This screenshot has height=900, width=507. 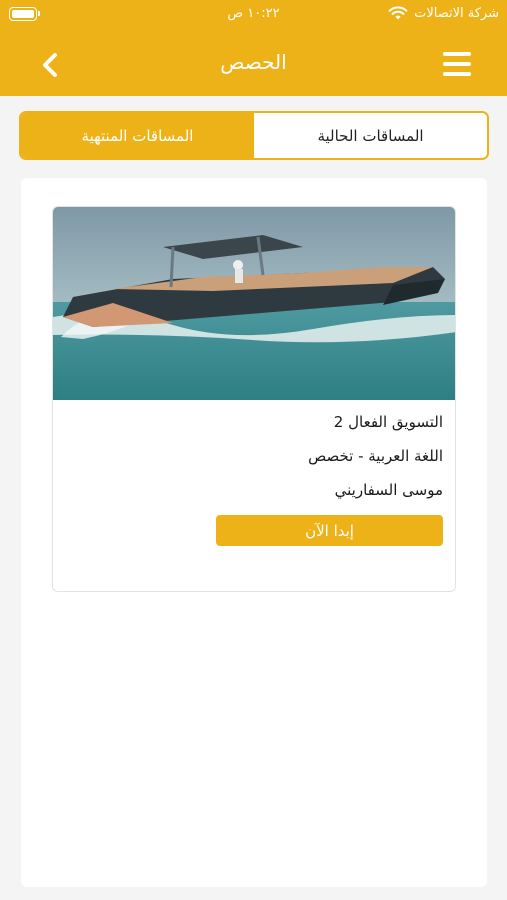 What do you see at coordinates (388, 490) in the screenshot?
I see `course-instructor: موسى السفاريني` at bounding box center [388, 490].